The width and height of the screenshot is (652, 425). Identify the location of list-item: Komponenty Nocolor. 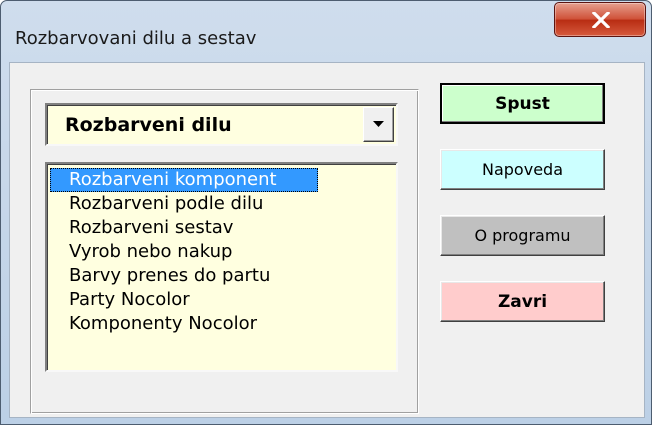
(221, 324).